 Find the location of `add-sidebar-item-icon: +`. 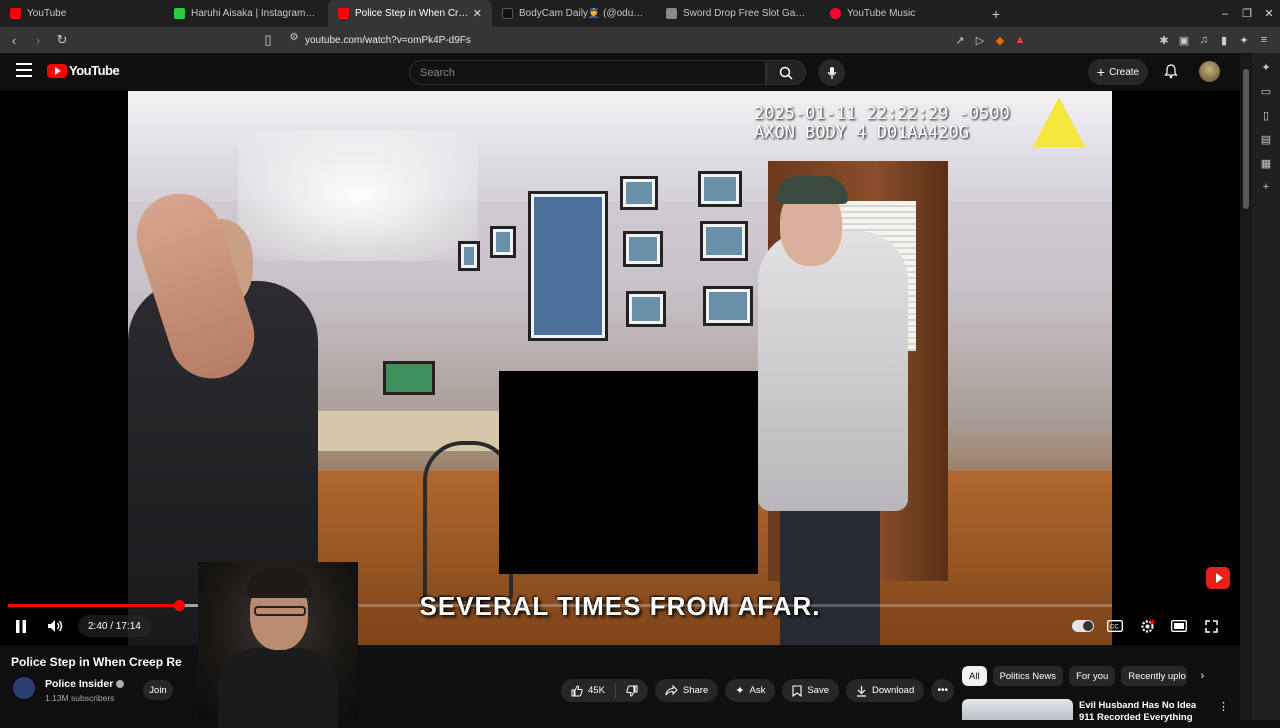

add-sidebar-item-icon: + is located at coordinates (1266, 187).